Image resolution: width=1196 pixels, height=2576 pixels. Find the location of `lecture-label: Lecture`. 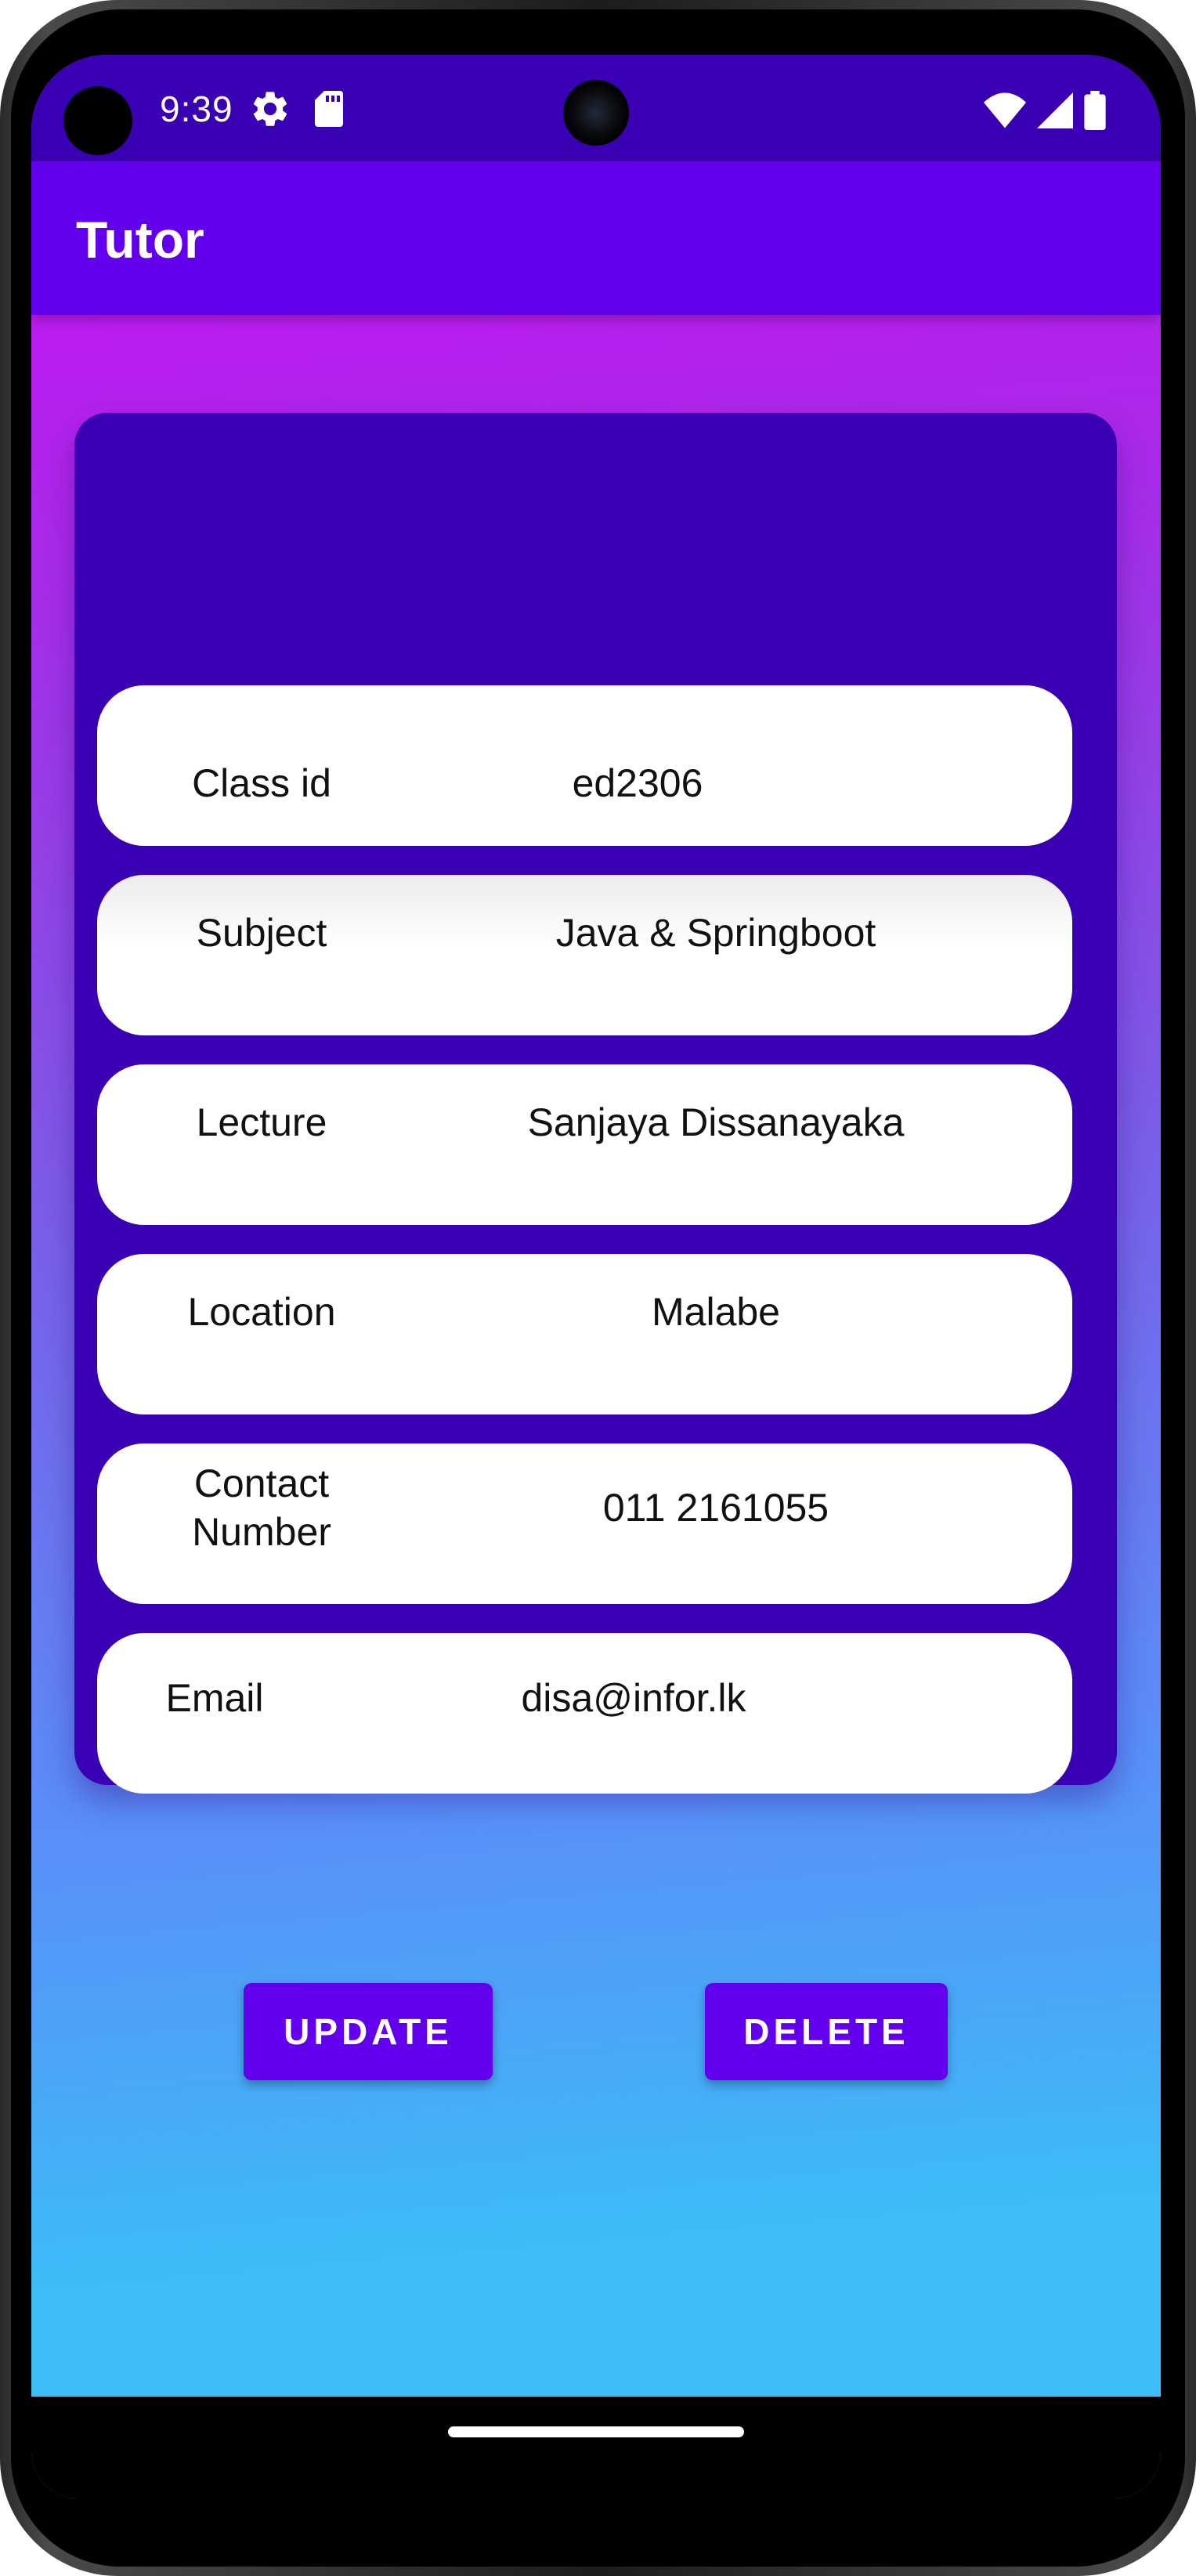

lecture-label: Lecture is located at coordinates (261, 1122).